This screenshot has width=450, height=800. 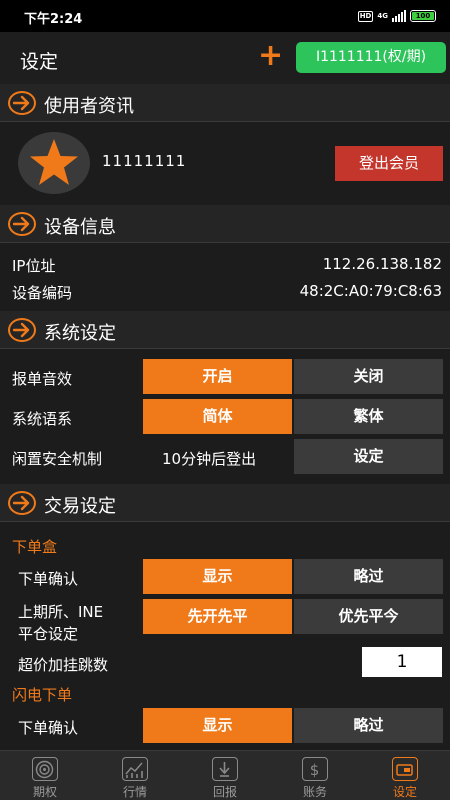 I want to click on tick-label: 超价加挂跳数, so click(x=63, y=665).